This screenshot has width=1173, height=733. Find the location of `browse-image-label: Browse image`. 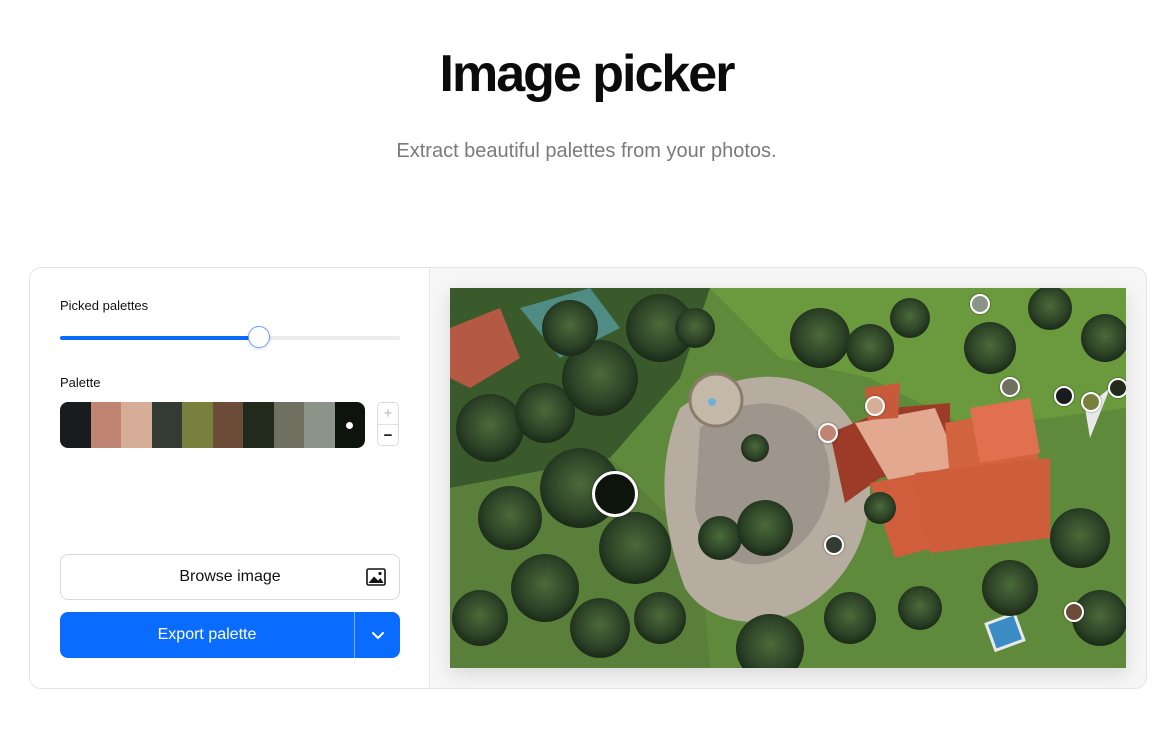

browse-image-label: Browse image is located at coordinates (230, 576).